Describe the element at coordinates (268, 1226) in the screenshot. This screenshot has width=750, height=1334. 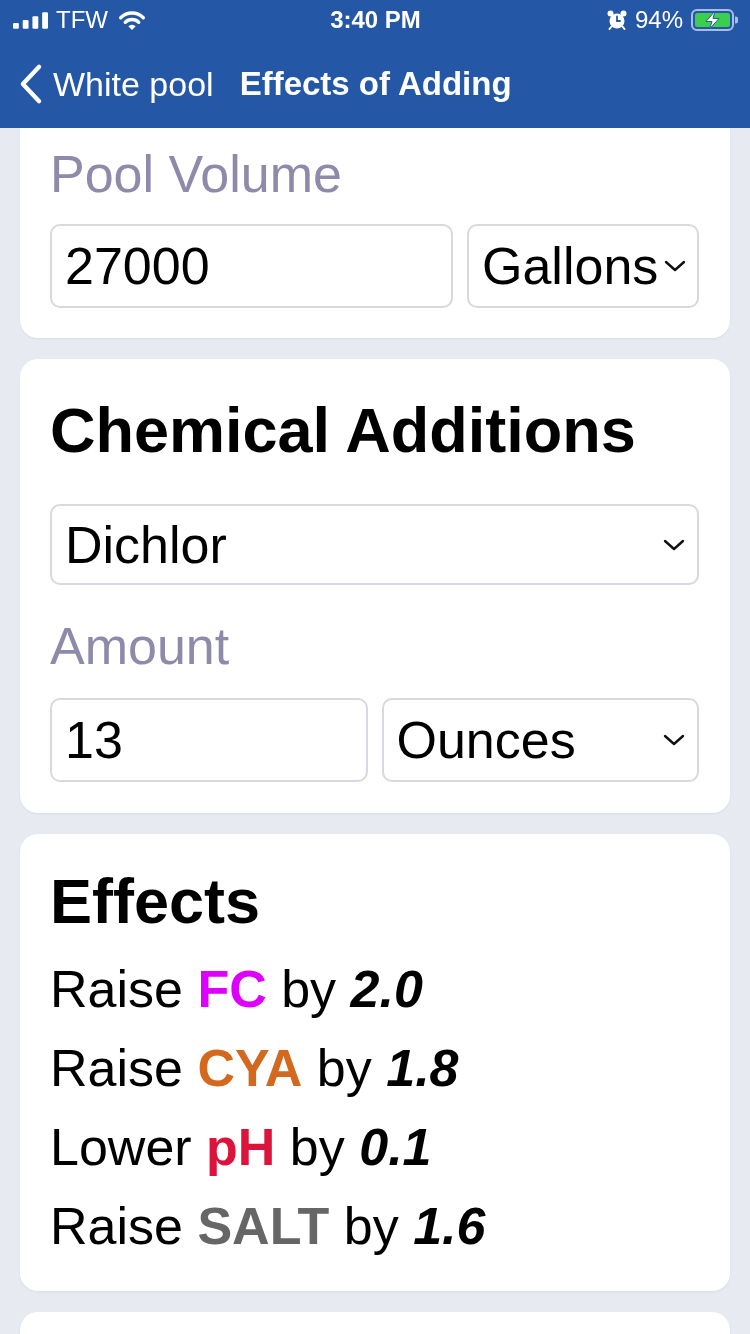
I see `effect-text: Raise SALT by 1.6` at that location.